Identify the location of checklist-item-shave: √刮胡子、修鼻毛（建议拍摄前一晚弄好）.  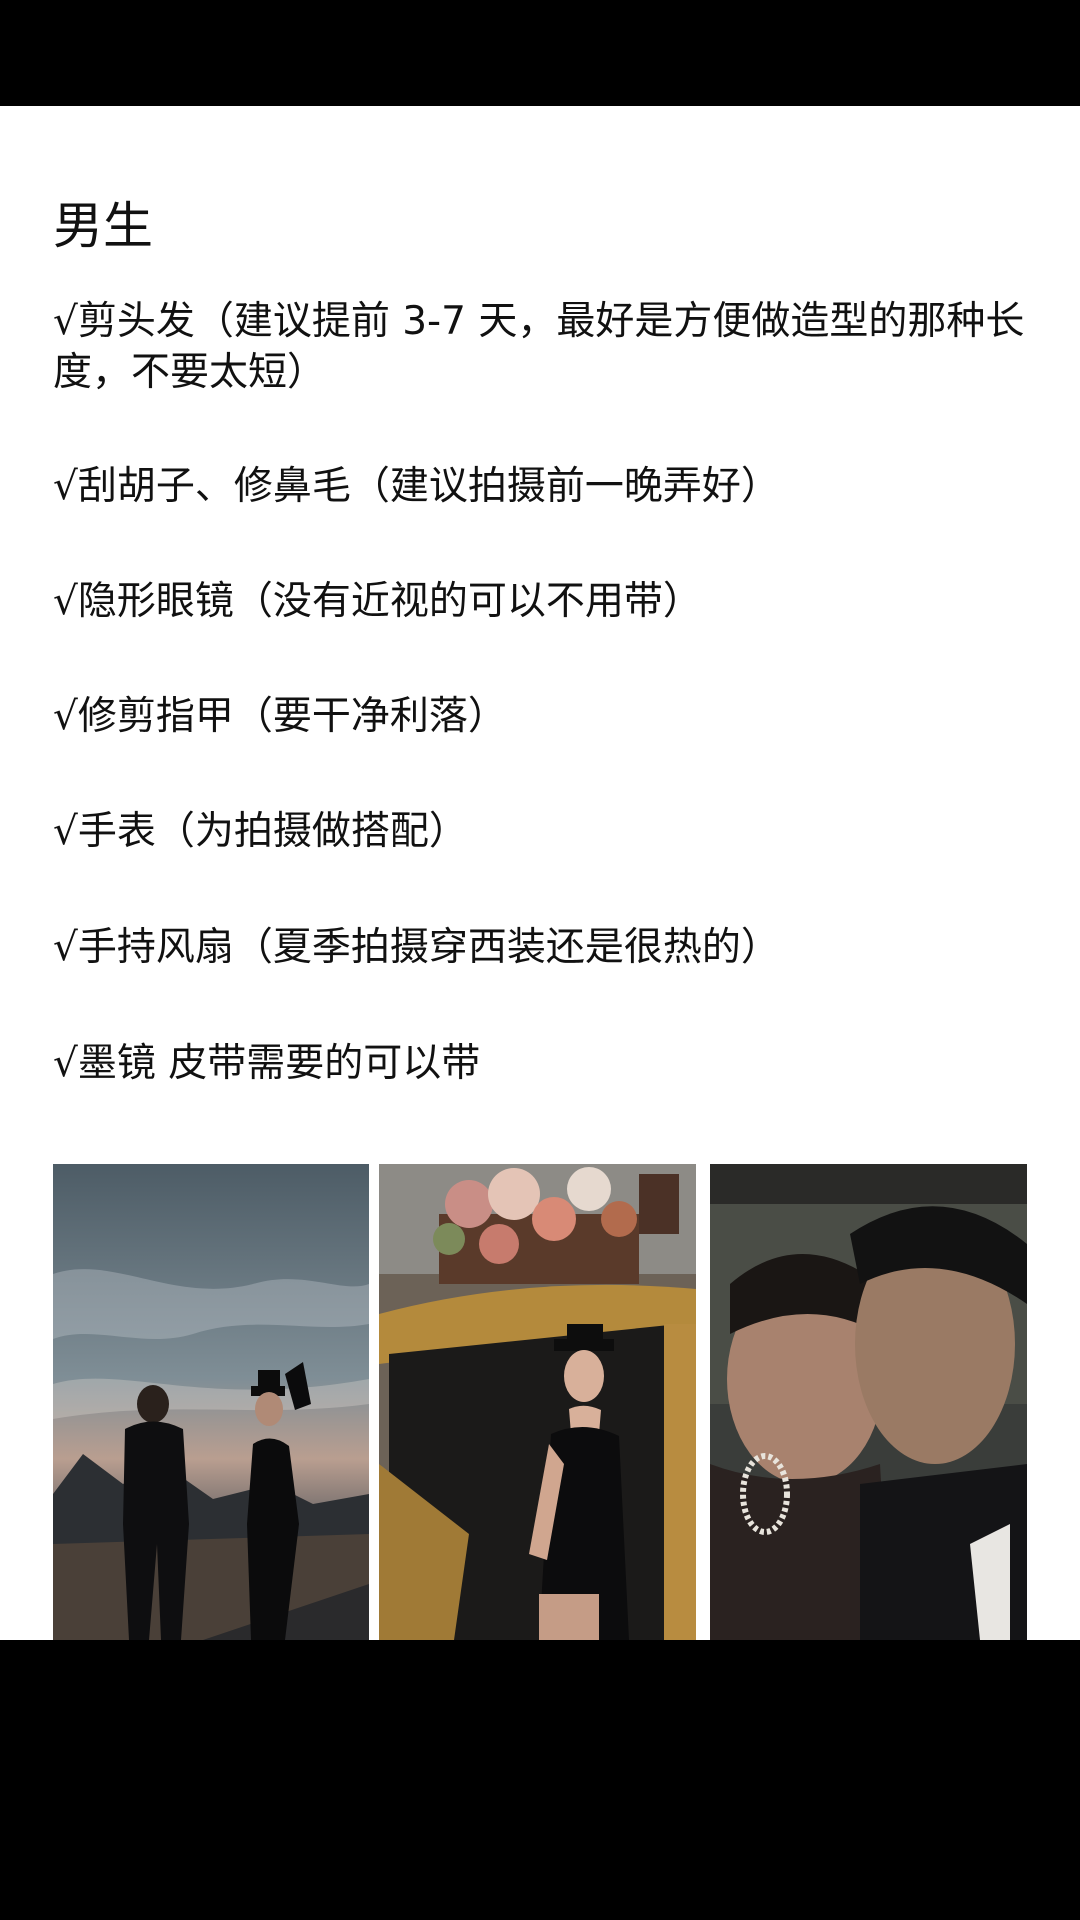
(416, 486).